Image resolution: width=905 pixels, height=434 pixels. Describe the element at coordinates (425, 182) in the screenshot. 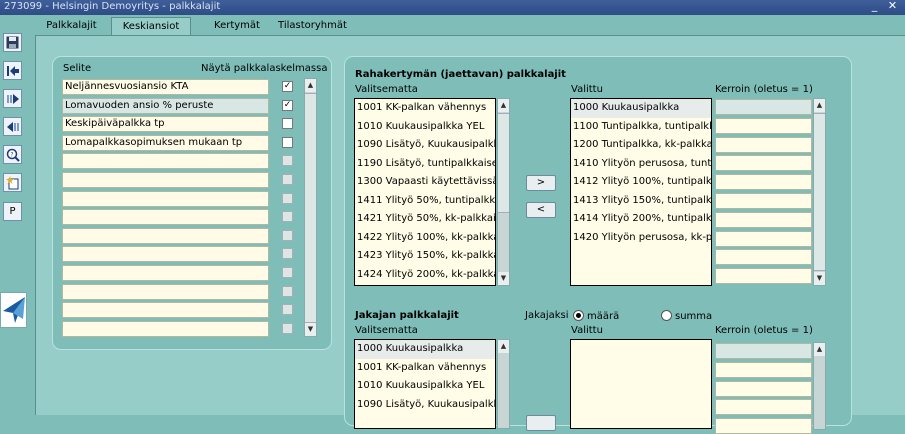

I see `unselected-palkkalaji-item: 1300 Vapaasti käytettävissä` at that location.